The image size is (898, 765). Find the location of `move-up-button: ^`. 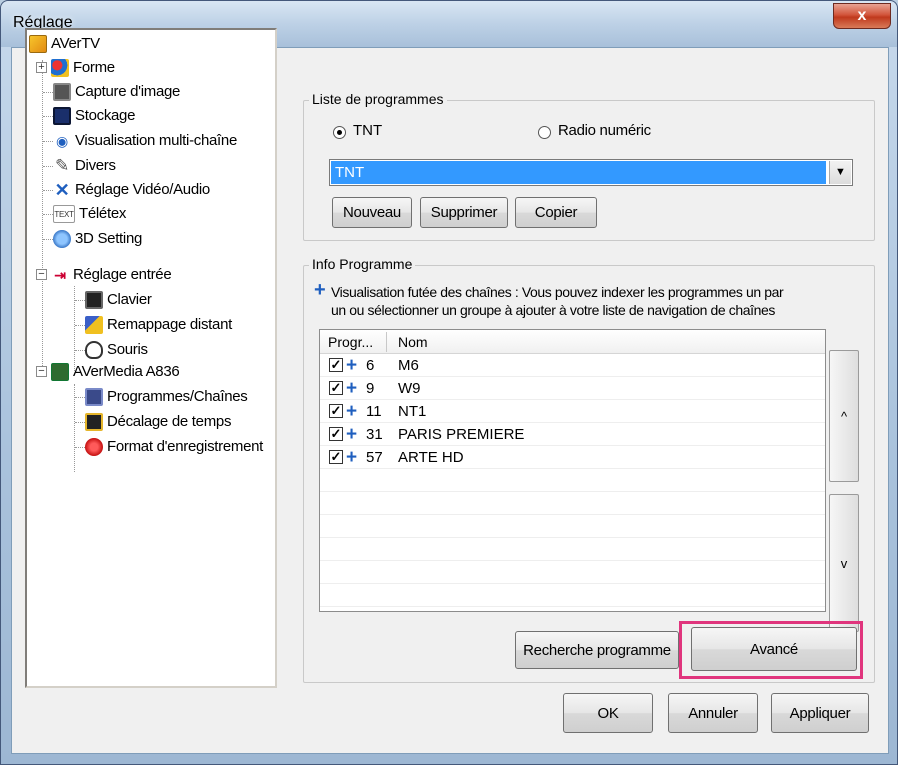

move-up-button: ^ is located at coordinates (844, 416).